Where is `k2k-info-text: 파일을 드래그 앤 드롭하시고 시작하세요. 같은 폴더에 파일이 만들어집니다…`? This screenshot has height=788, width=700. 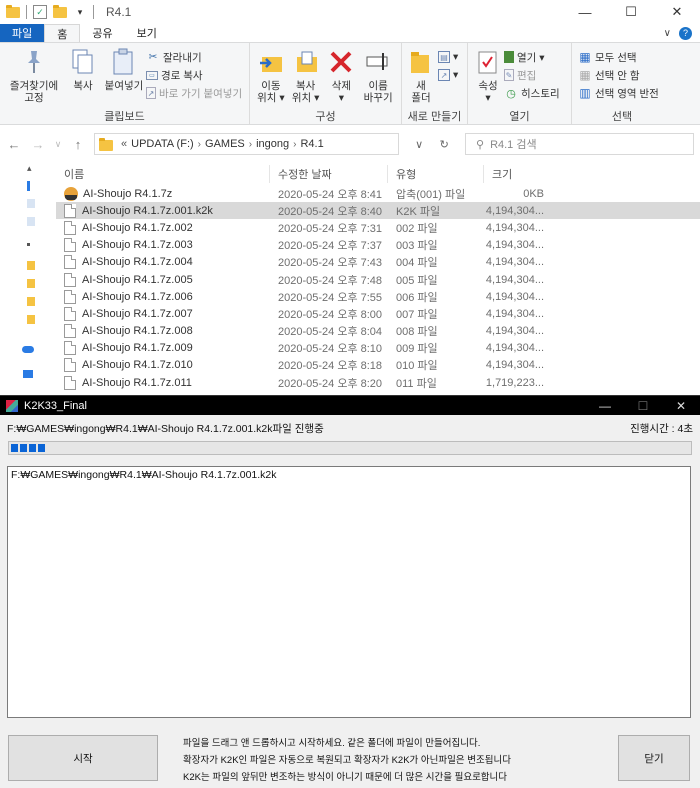 k2k-info-text: 파일을 드래그 앤 드롭하시고 시작하세요. 같은 폴더에 파일이 만들어집니다… is located at coordinates (347, 760).